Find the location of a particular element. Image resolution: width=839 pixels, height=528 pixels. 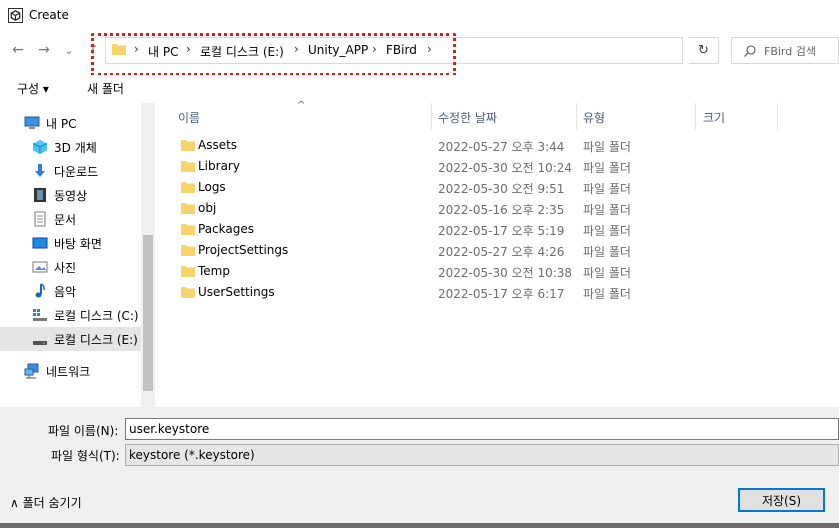

refresh-icon: ↻ is located at coordinates (703, 50).